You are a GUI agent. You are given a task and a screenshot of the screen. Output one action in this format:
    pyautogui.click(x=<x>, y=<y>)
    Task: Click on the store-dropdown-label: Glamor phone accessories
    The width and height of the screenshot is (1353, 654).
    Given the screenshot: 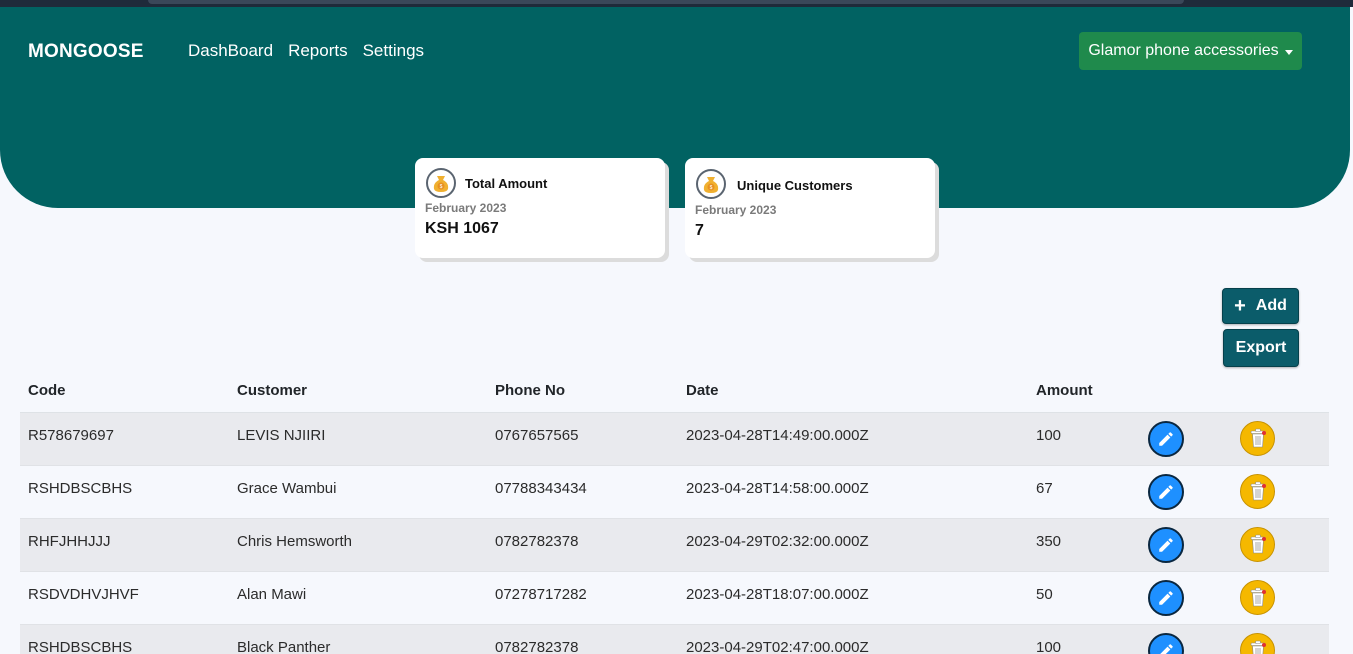 What is the action you would take?
    pyautogui.click(x=1183, y=50)
    